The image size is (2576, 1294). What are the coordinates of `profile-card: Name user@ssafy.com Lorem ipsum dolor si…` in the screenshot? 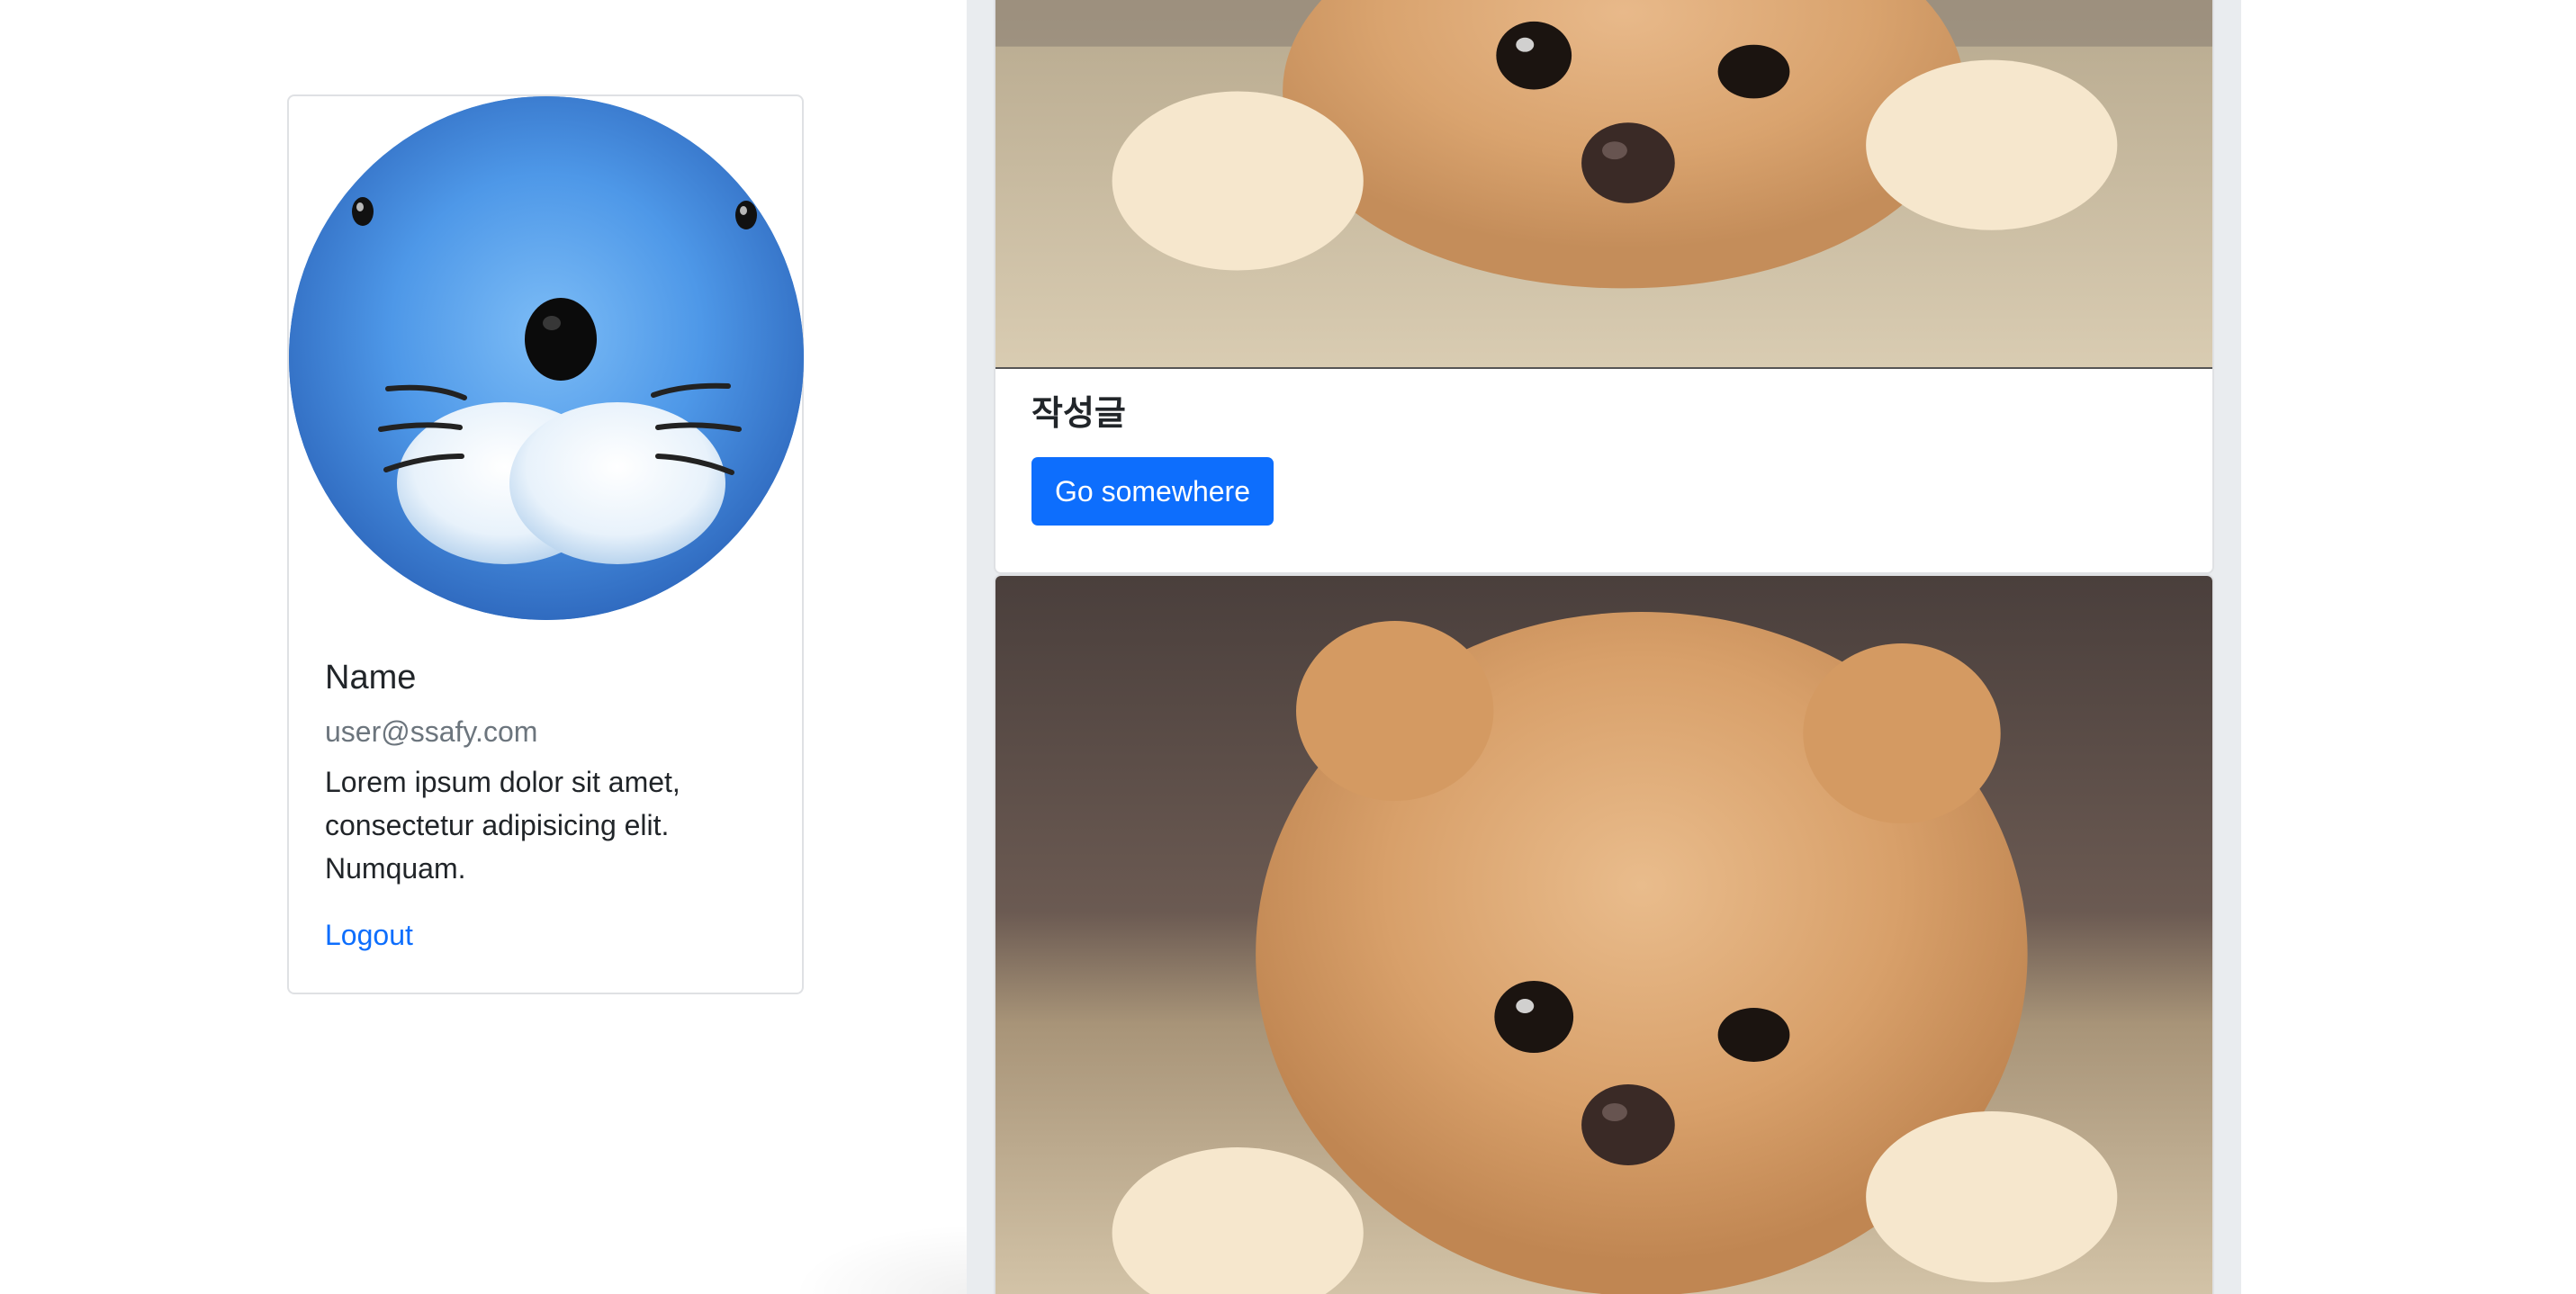 It's located at (545, 544).